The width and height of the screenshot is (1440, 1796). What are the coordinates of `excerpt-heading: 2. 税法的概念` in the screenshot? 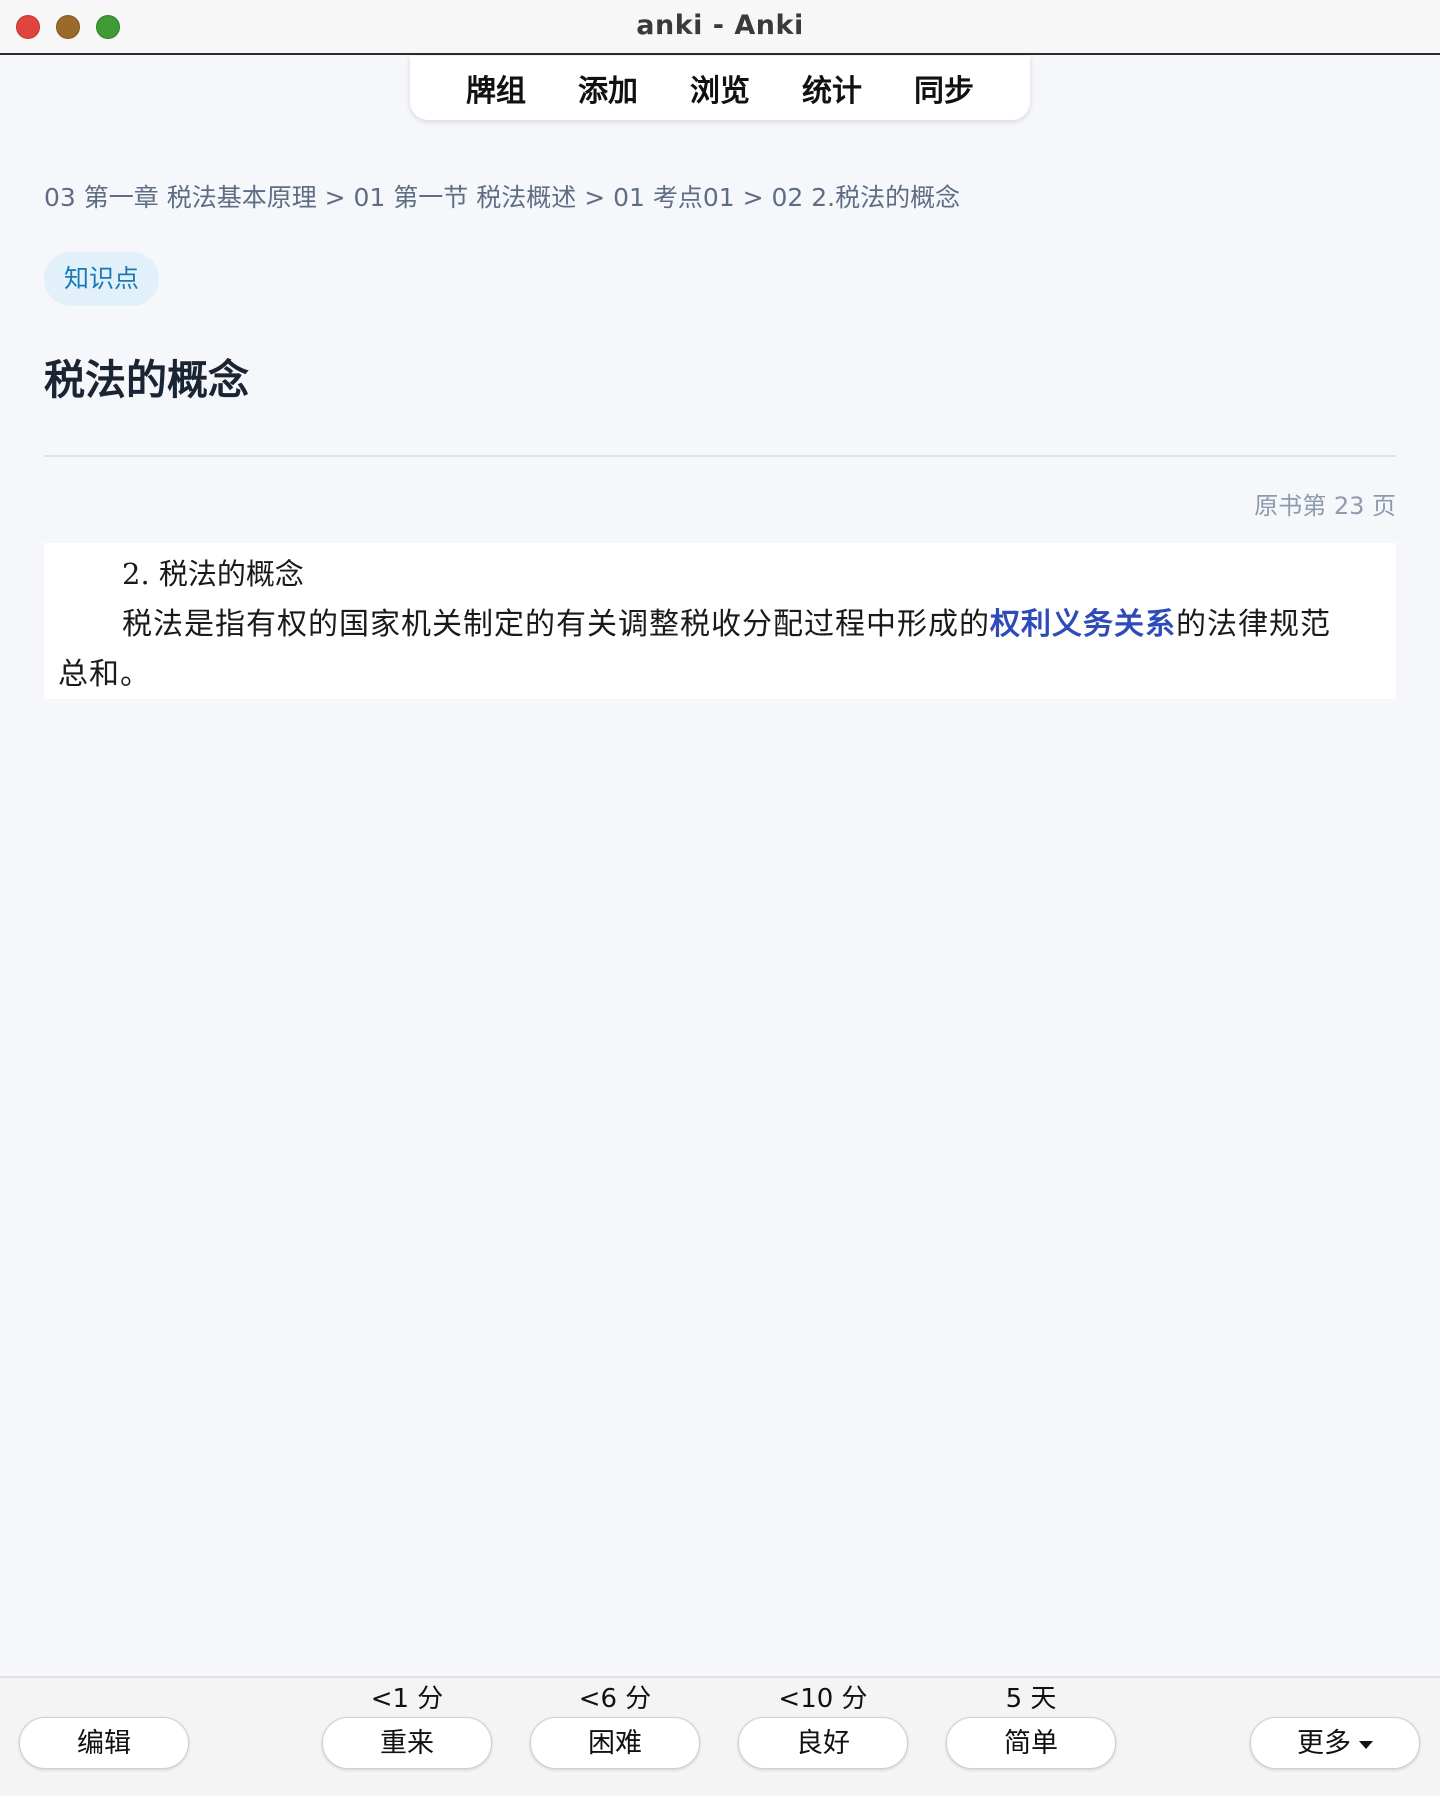 It's located at (213, 574).